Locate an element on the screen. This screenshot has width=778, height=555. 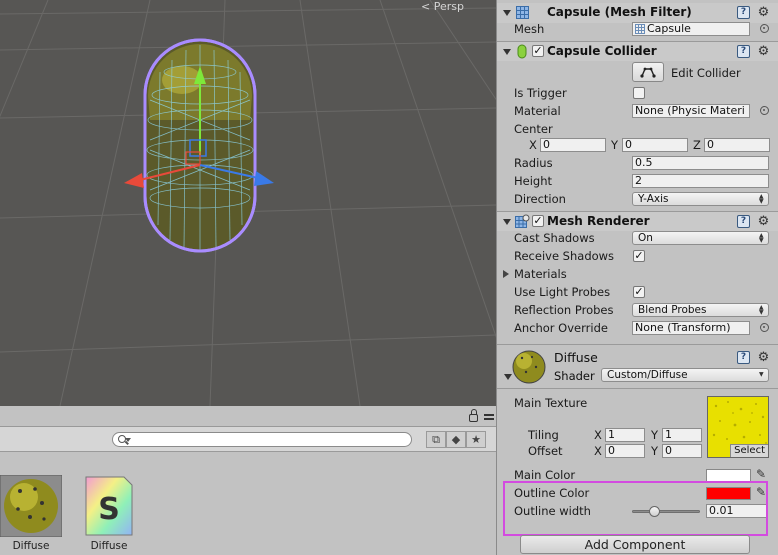
direction-value: Y-Axis is located at coordinates (653, 199).